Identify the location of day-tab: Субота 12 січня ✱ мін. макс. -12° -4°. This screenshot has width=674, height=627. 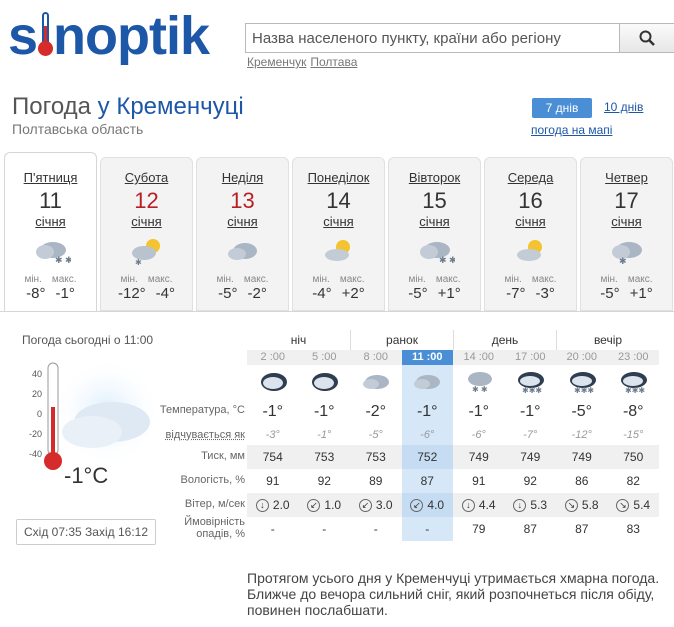
(146, 234).